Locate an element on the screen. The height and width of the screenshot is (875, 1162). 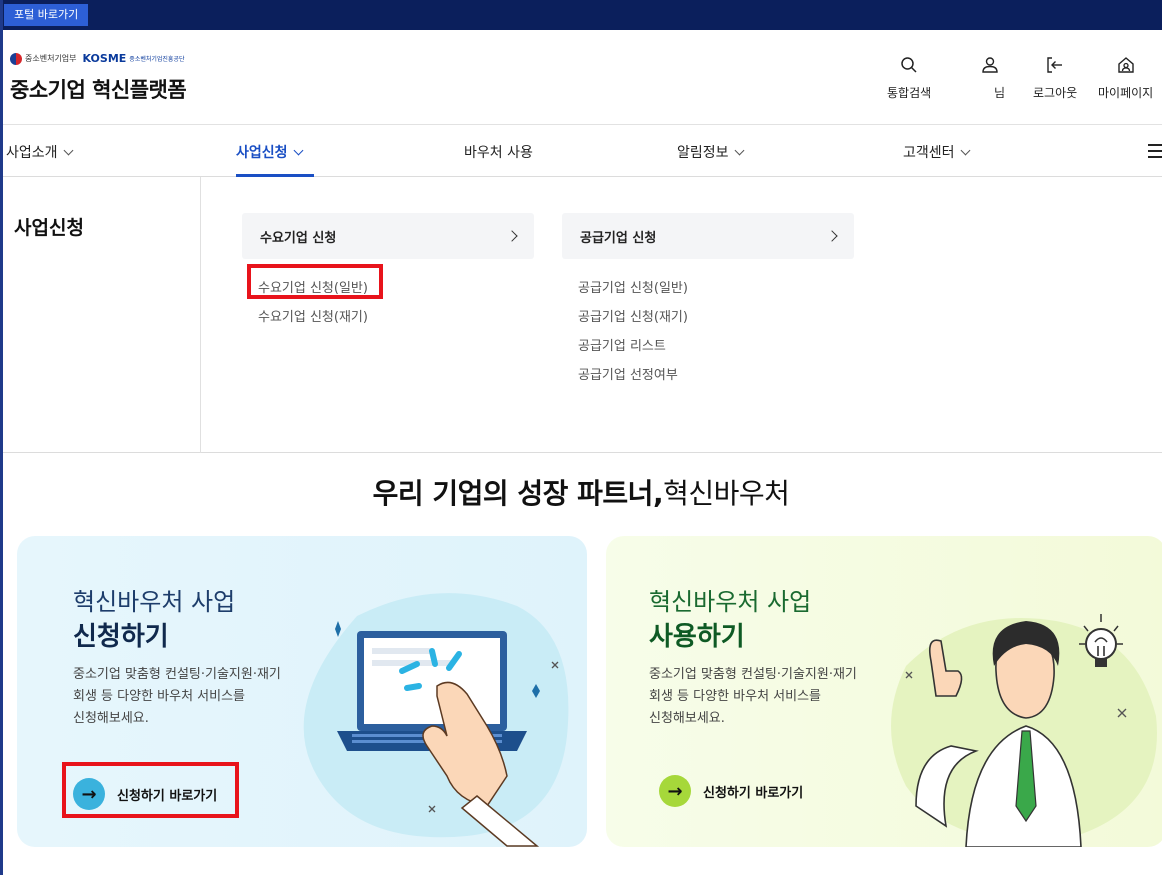
banner-title: 우리 기업의 성장 파트너,혁신바우처 is located at coordinates (581, 492).